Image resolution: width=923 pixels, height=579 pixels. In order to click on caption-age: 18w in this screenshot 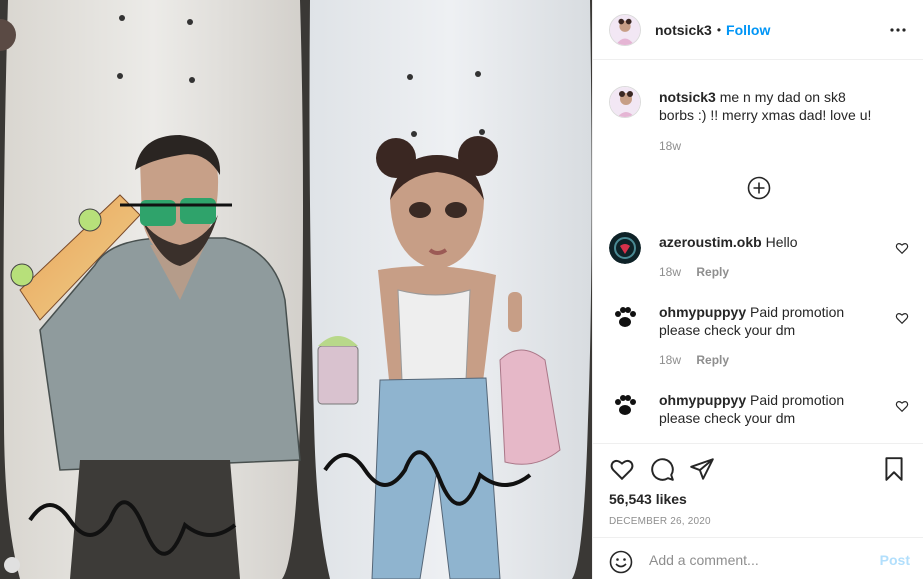, I will do `click(670, 146)`.